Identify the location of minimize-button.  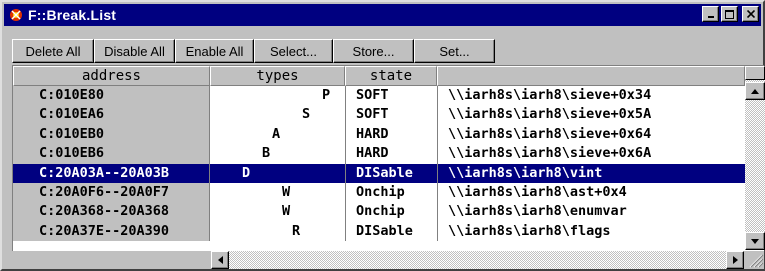
(710, 14).